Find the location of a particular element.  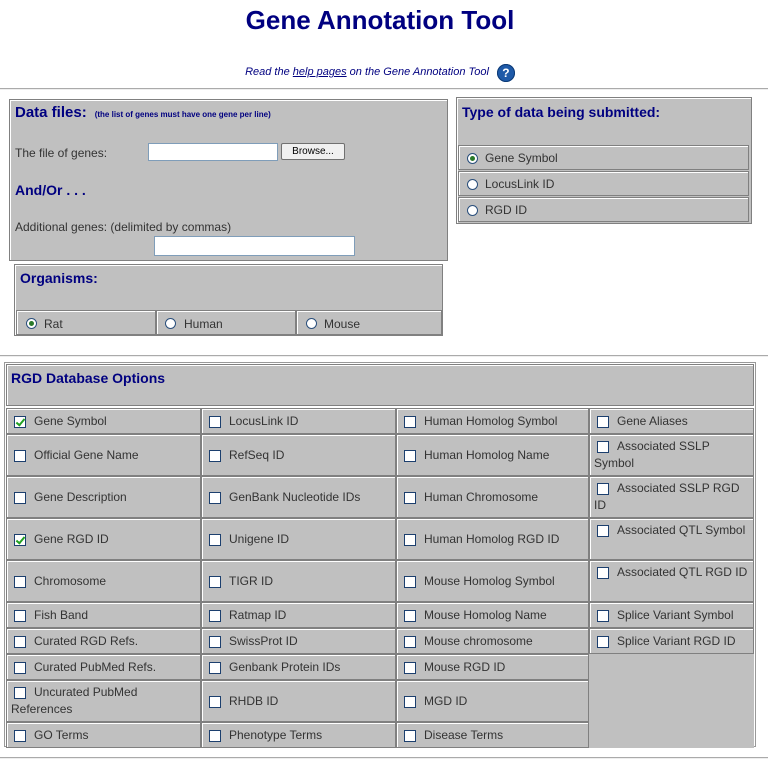

rgd-option-ratmap-id: Ratmap ID is located at coordinates (298, 615).